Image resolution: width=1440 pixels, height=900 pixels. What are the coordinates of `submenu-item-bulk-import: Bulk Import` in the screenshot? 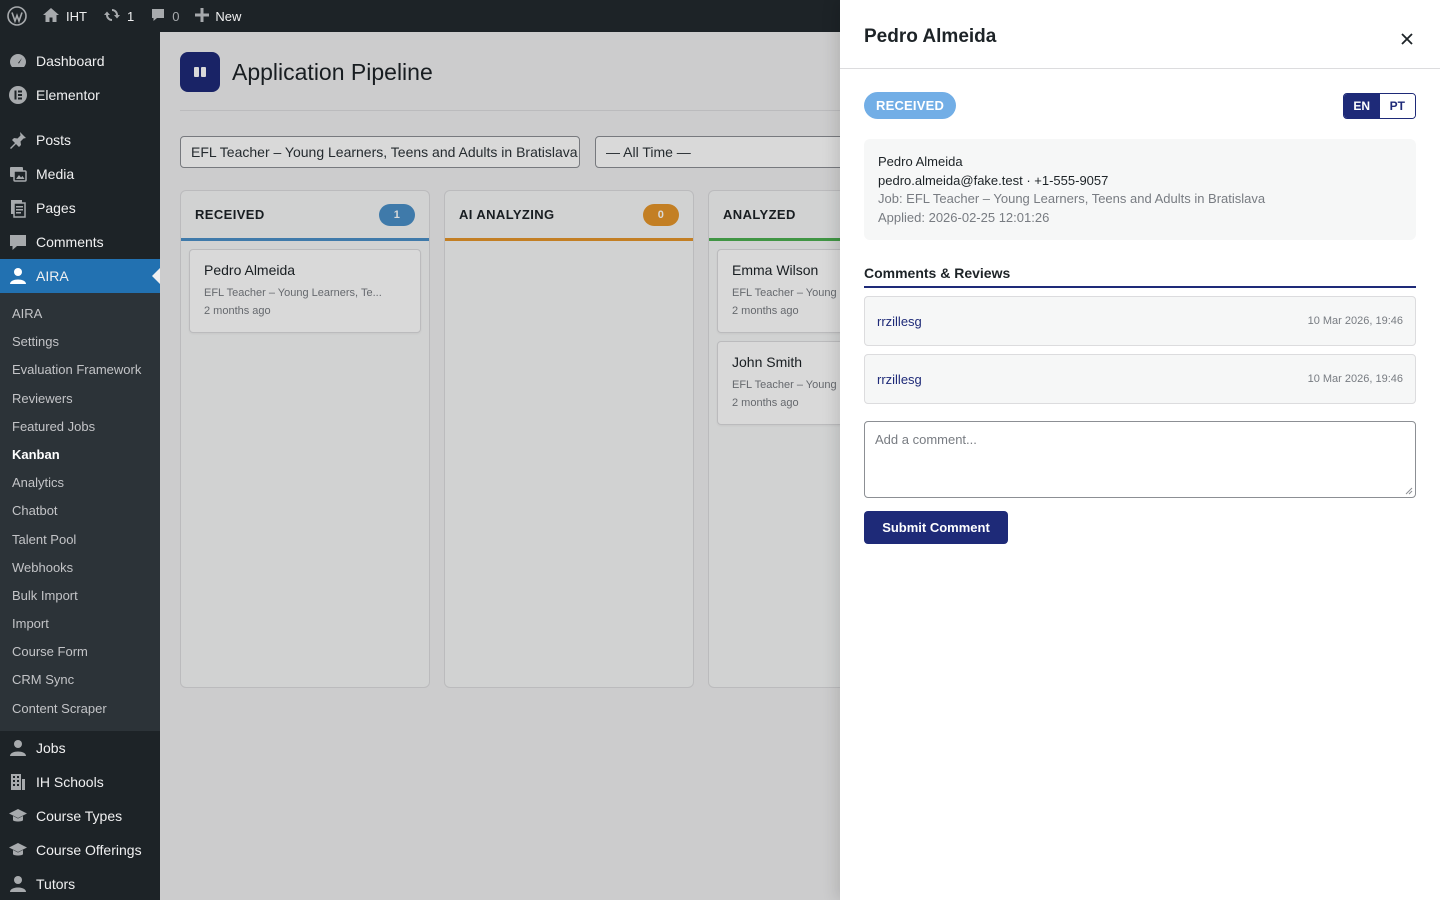 It's located at (80, 596).